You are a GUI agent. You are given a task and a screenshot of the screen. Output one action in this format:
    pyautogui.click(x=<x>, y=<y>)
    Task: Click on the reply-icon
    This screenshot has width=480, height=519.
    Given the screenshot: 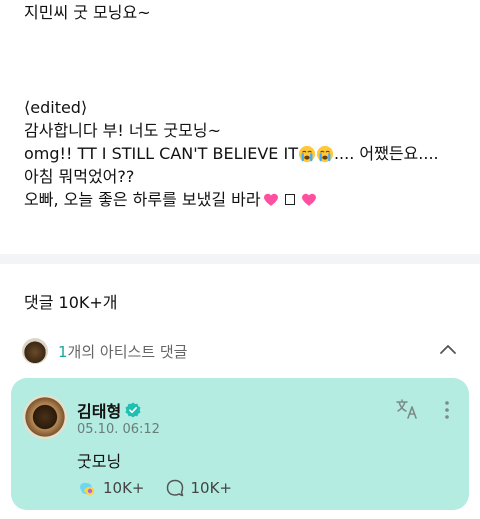 What is the action you would take?
    pyautogui.click(x=175, y=488)
    